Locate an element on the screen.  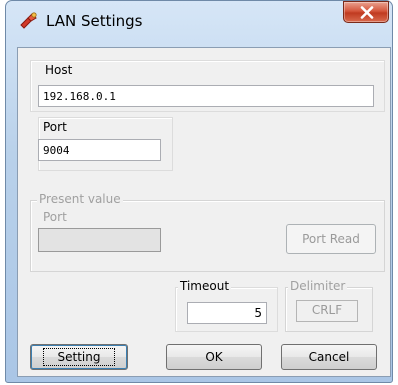
delimiter-field: CRLF is located at coordinates (327, 311).